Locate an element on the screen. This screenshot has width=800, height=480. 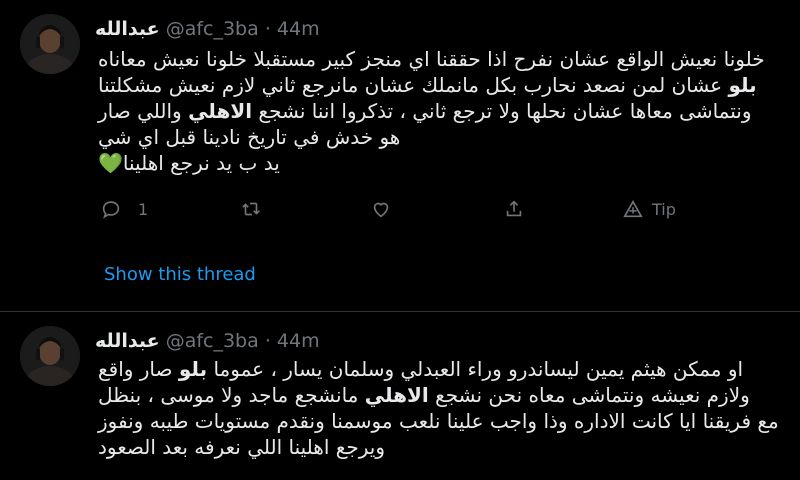
share-button is located at coordinates (514, 209).